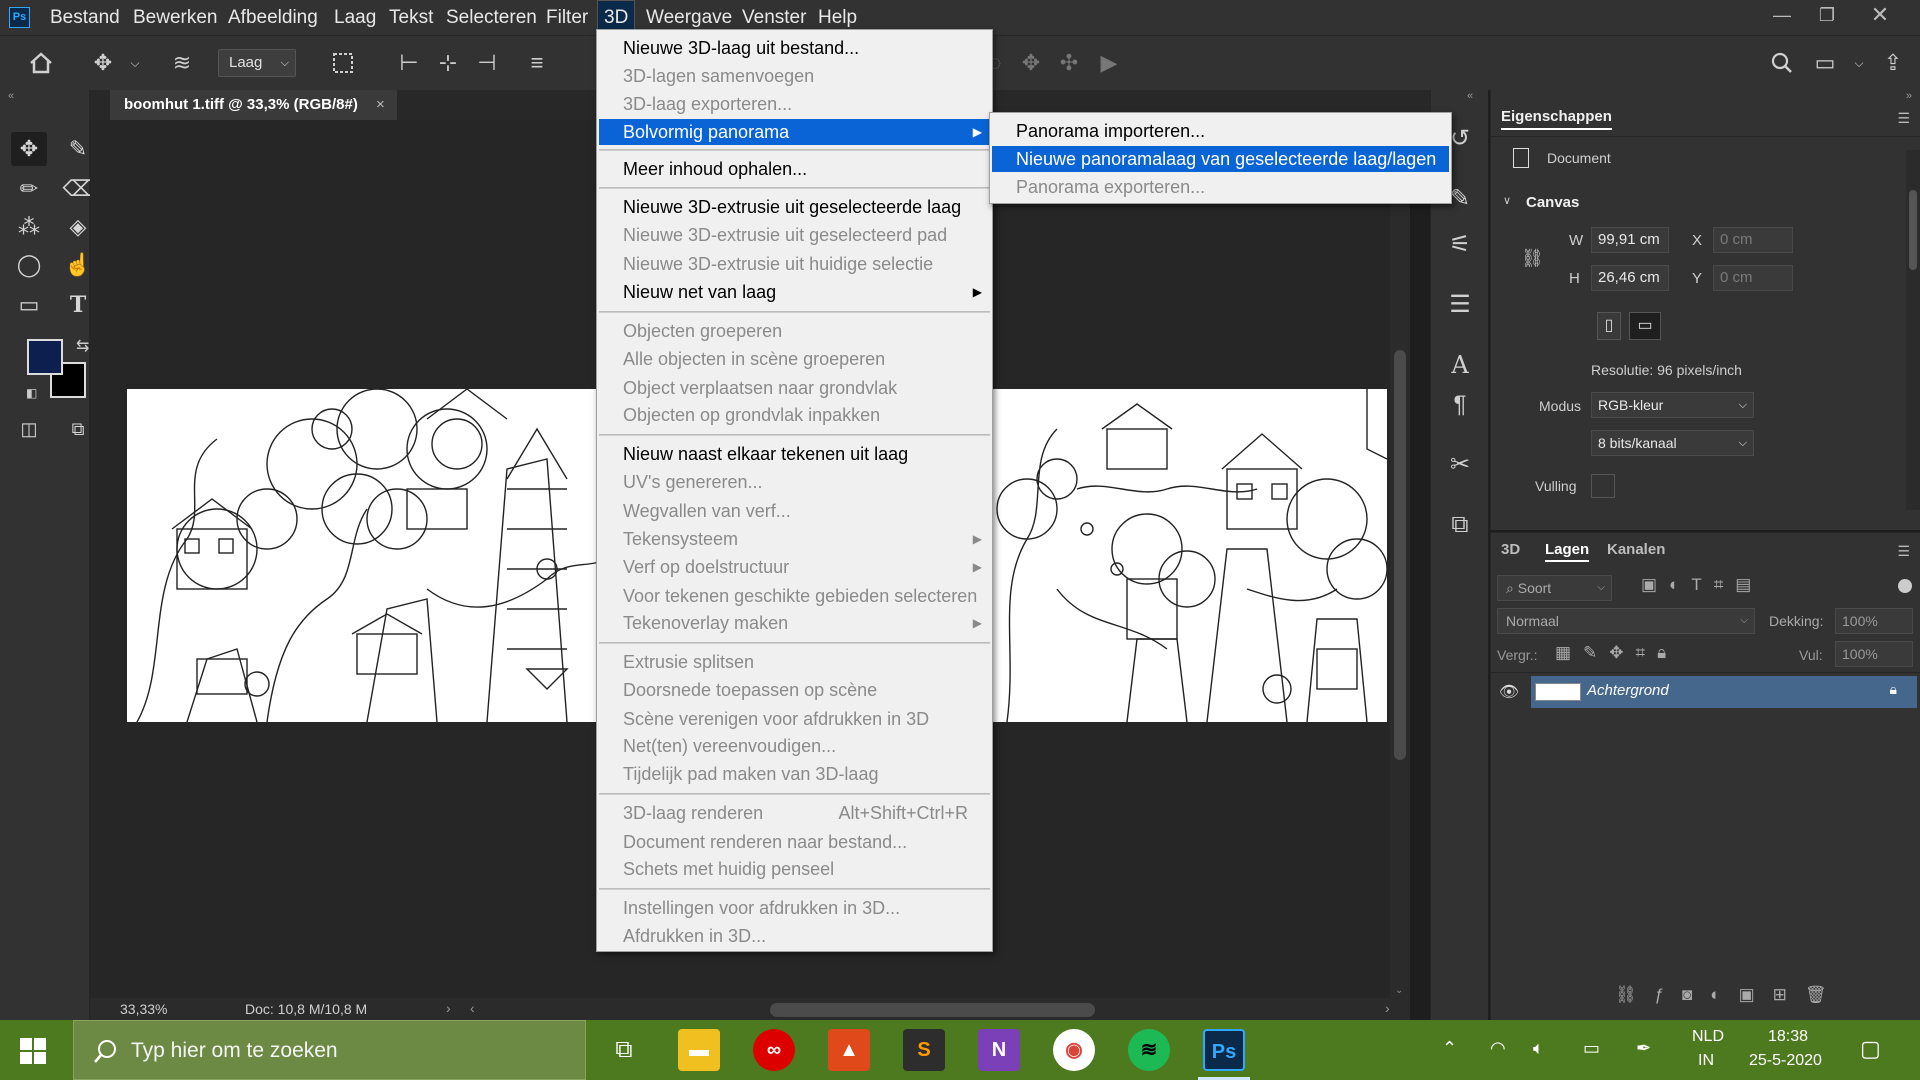  I want to click on menu-item-new-mesh-from-layer: Nieuw net van laag ▶, so click(794, 292).